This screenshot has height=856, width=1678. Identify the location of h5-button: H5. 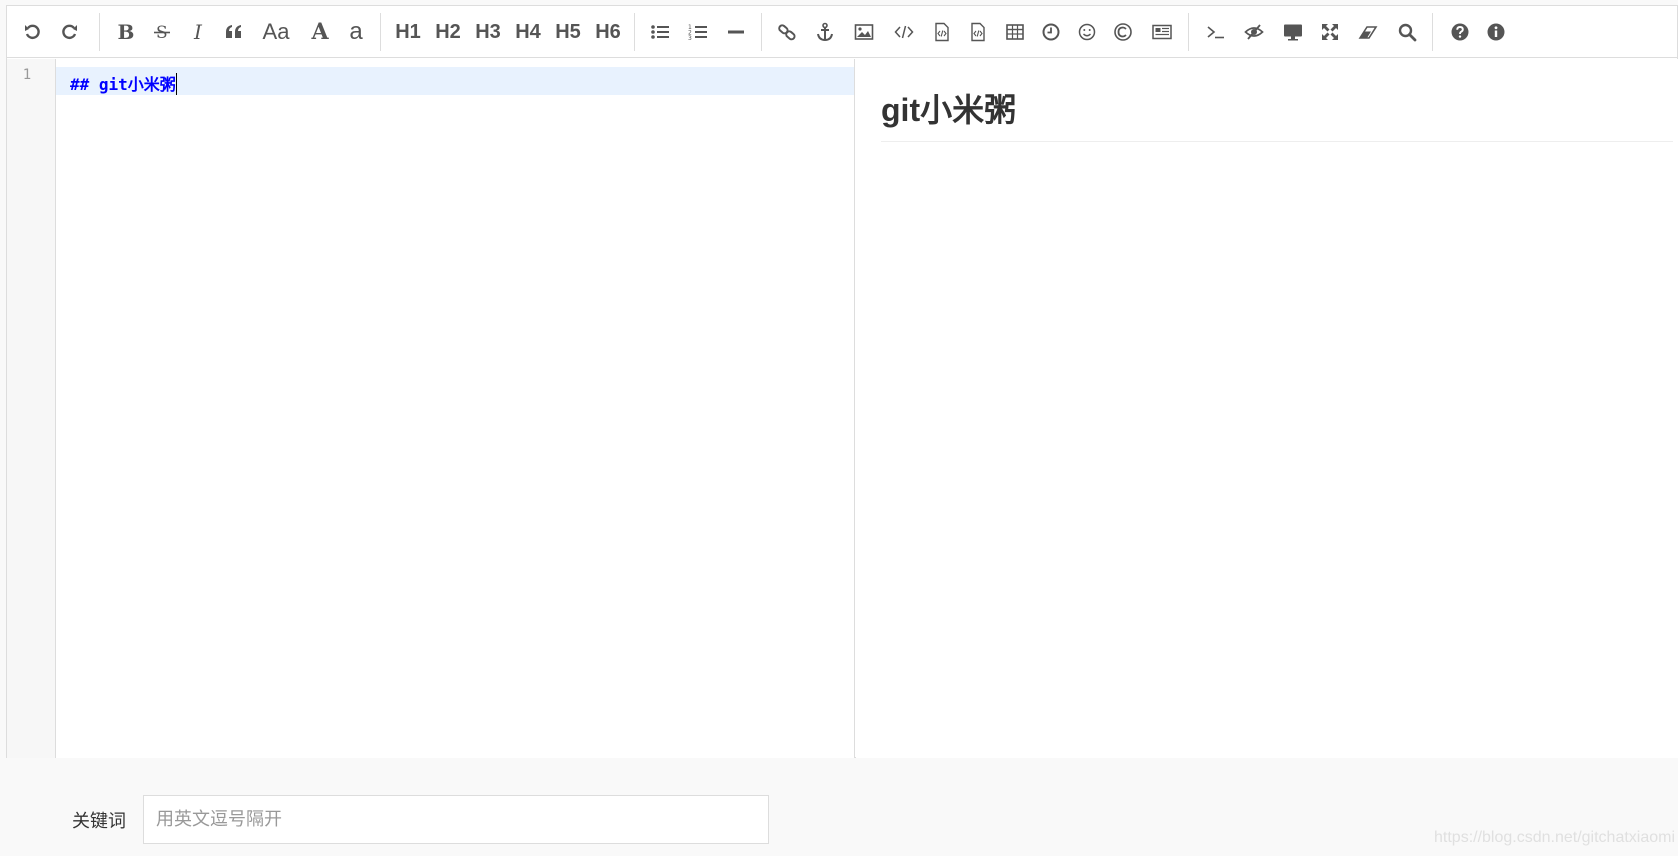
(568, 32).